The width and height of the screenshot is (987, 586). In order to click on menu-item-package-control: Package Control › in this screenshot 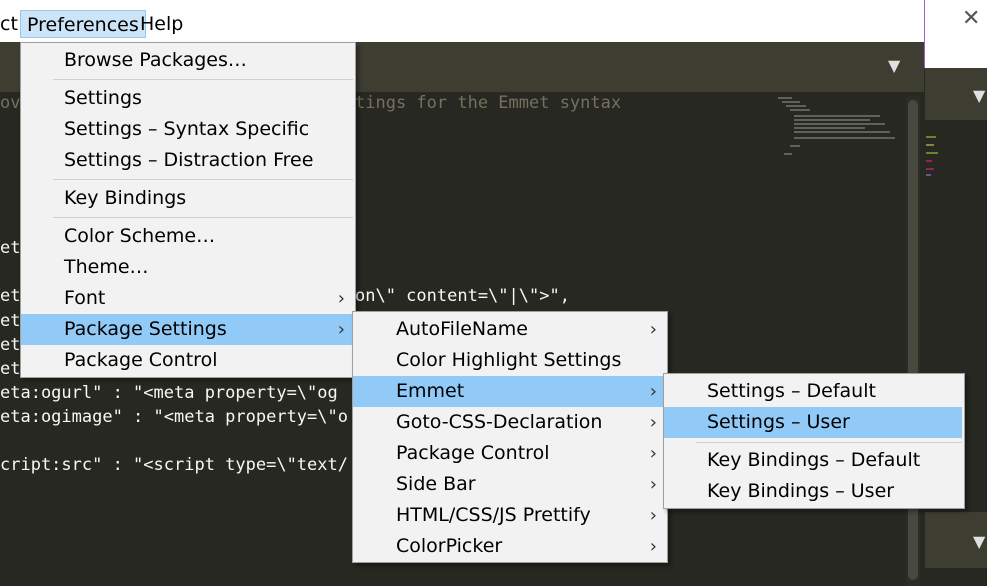, I will do `click(510, 453)`.